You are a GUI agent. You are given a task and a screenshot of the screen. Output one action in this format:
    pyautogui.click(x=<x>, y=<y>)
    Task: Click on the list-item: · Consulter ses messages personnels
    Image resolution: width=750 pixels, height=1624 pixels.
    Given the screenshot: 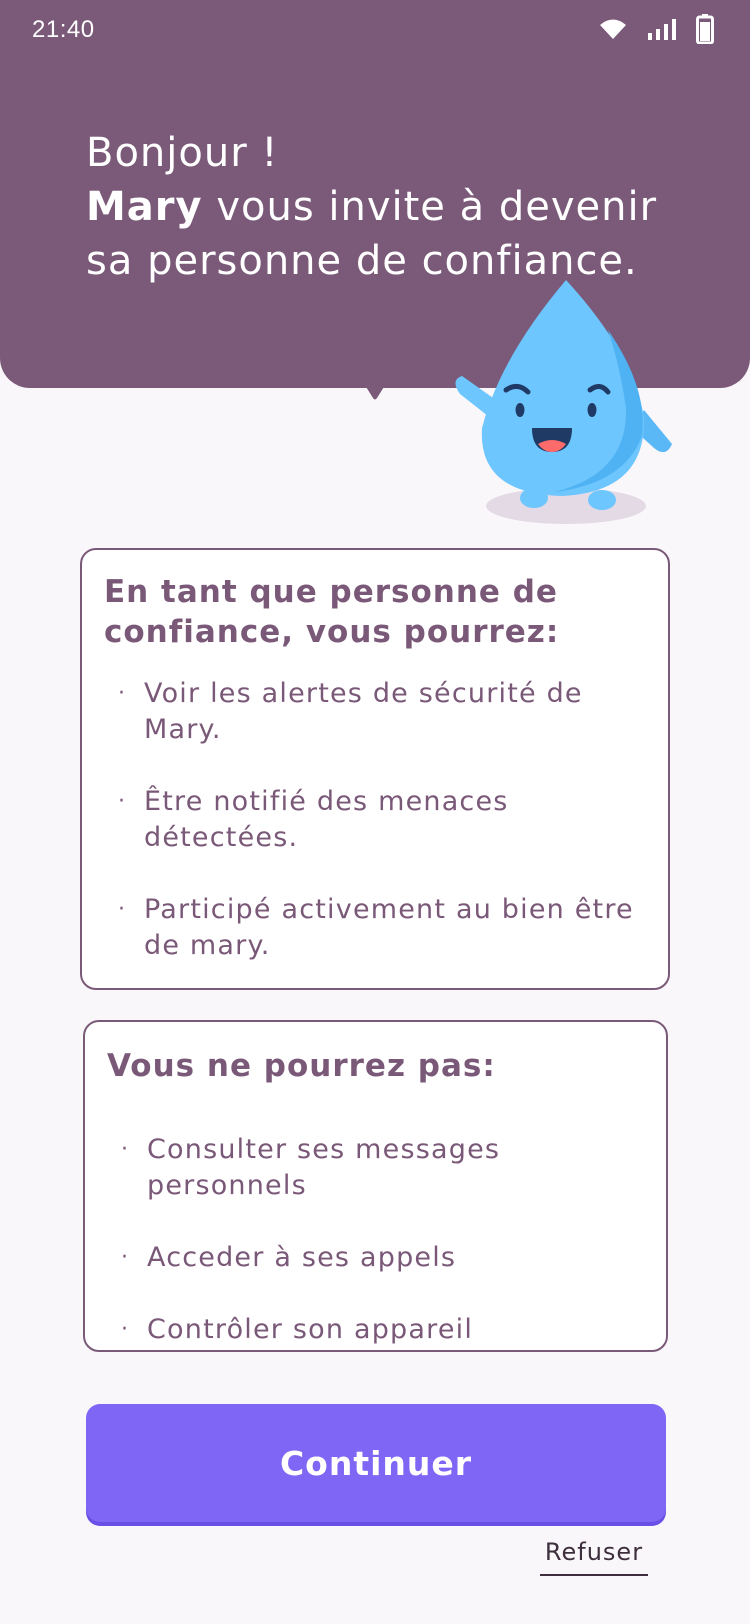 What is the action you would take?
    pyautogui.click(x=311, y=1167)
    